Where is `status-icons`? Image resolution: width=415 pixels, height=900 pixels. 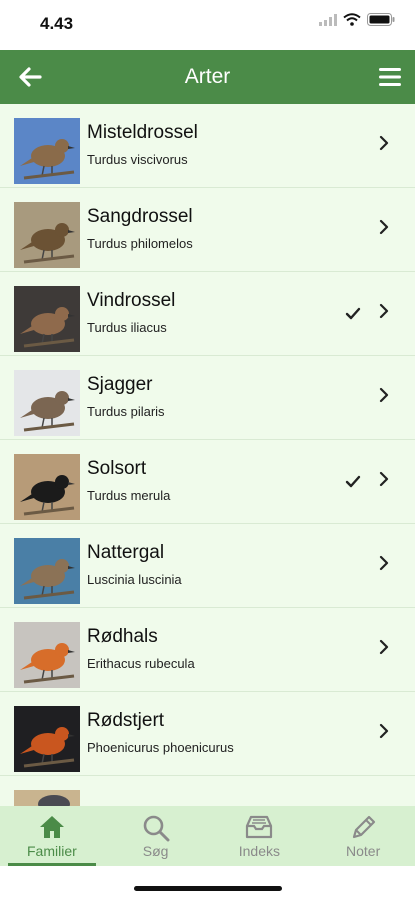 status-icons is located at coordinates (357, 19).